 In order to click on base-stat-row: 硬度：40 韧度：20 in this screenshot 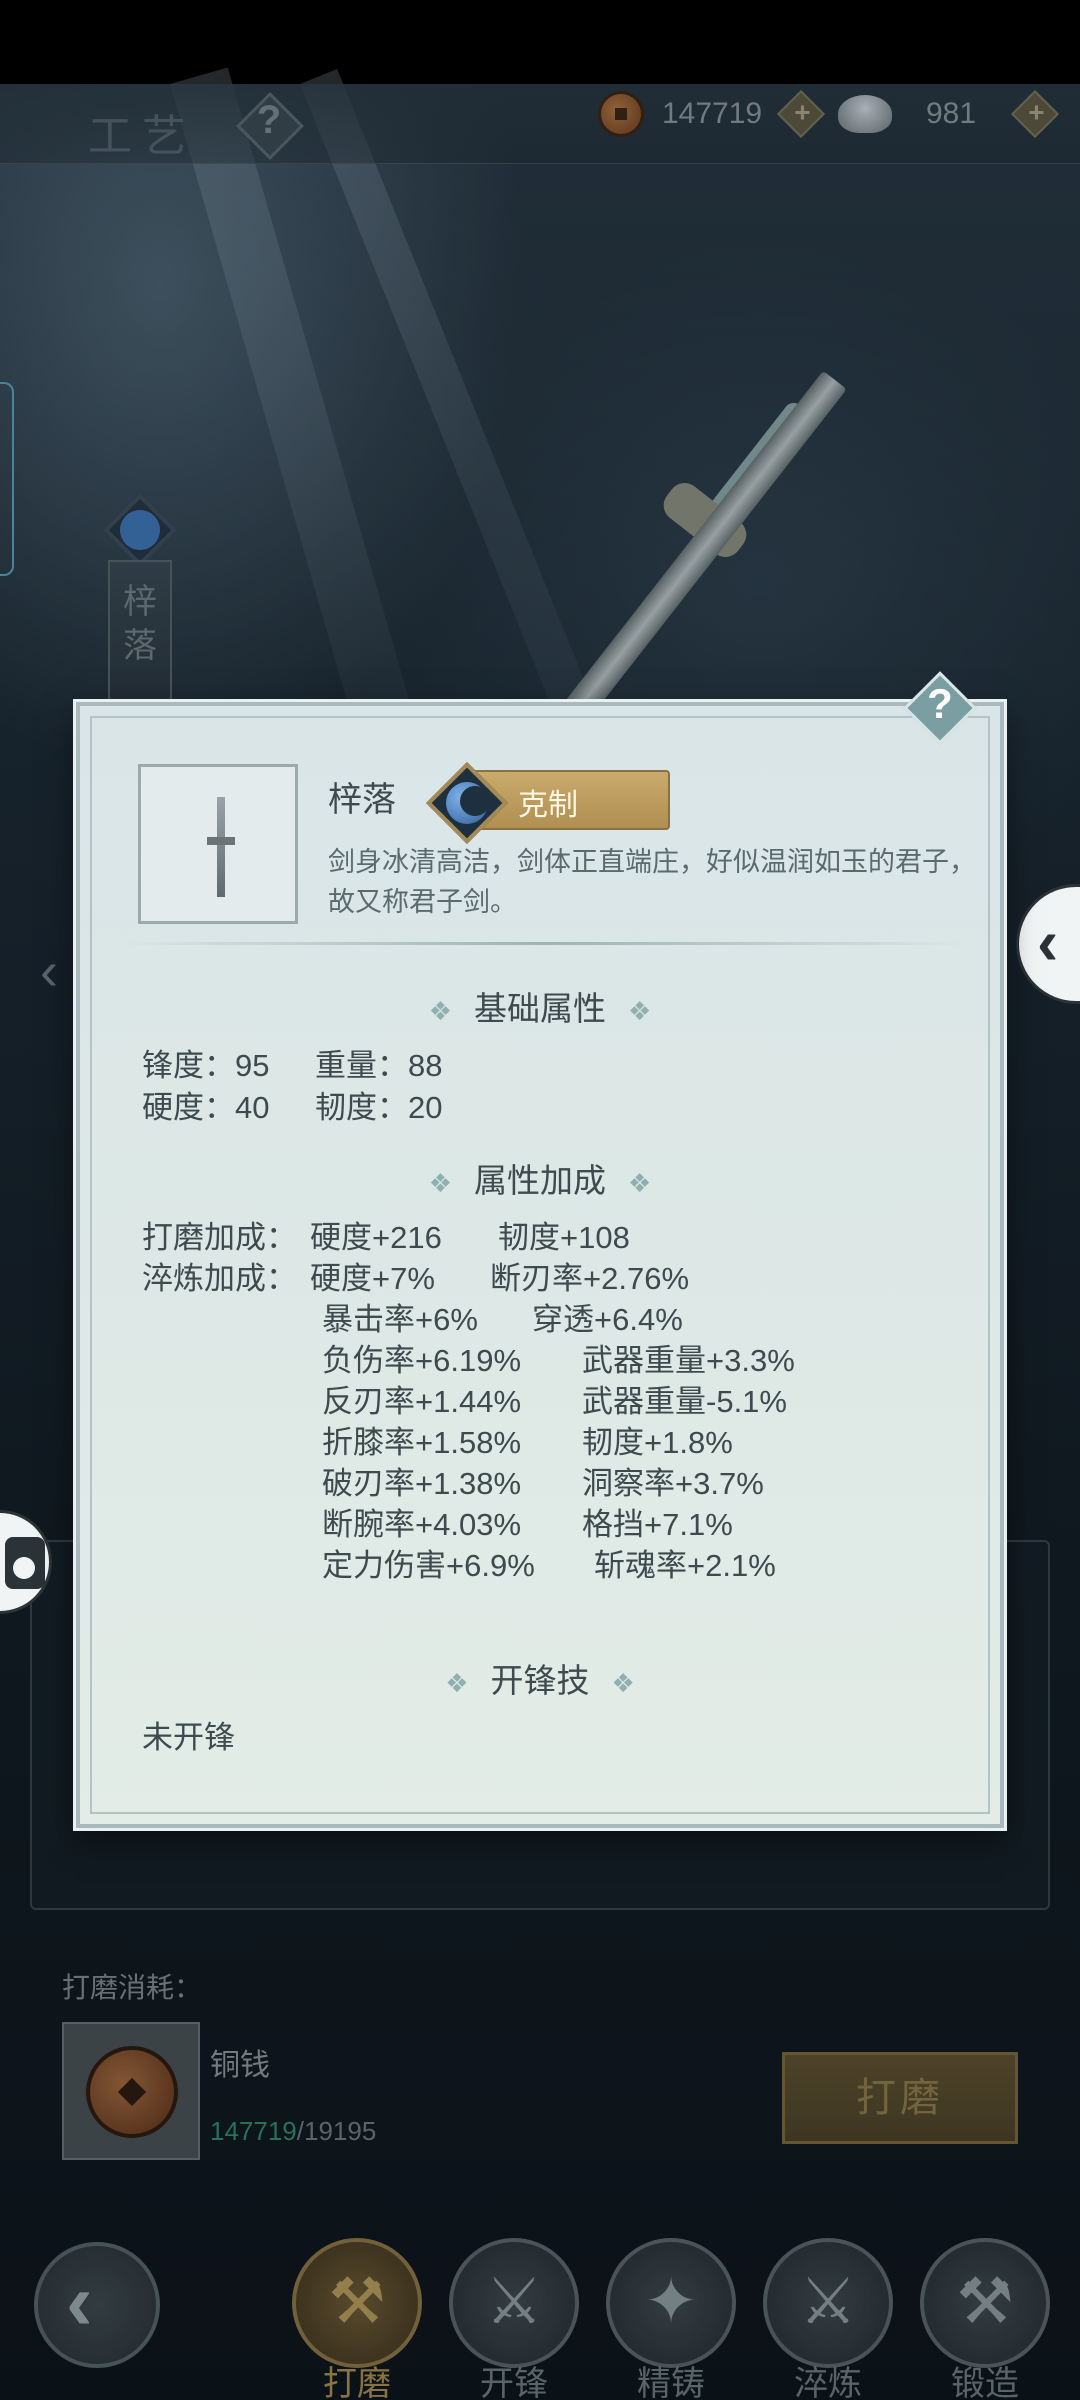, I will do `click(292, 1104)`.